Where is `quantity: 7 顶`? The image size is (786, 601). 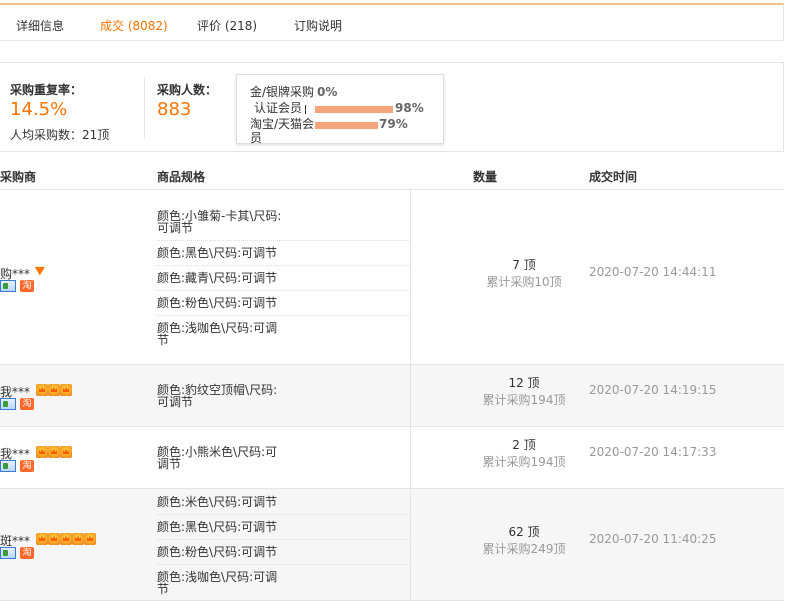 quantity: 7 顶 is located at coordinates (524, 265).